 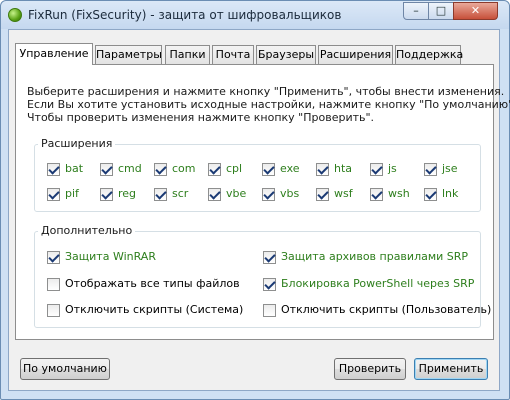 What do you see at coordinates (77, 143) in the screenshot?
I see `extensions-group-title: Расширения` at bounding box center [77, 143].